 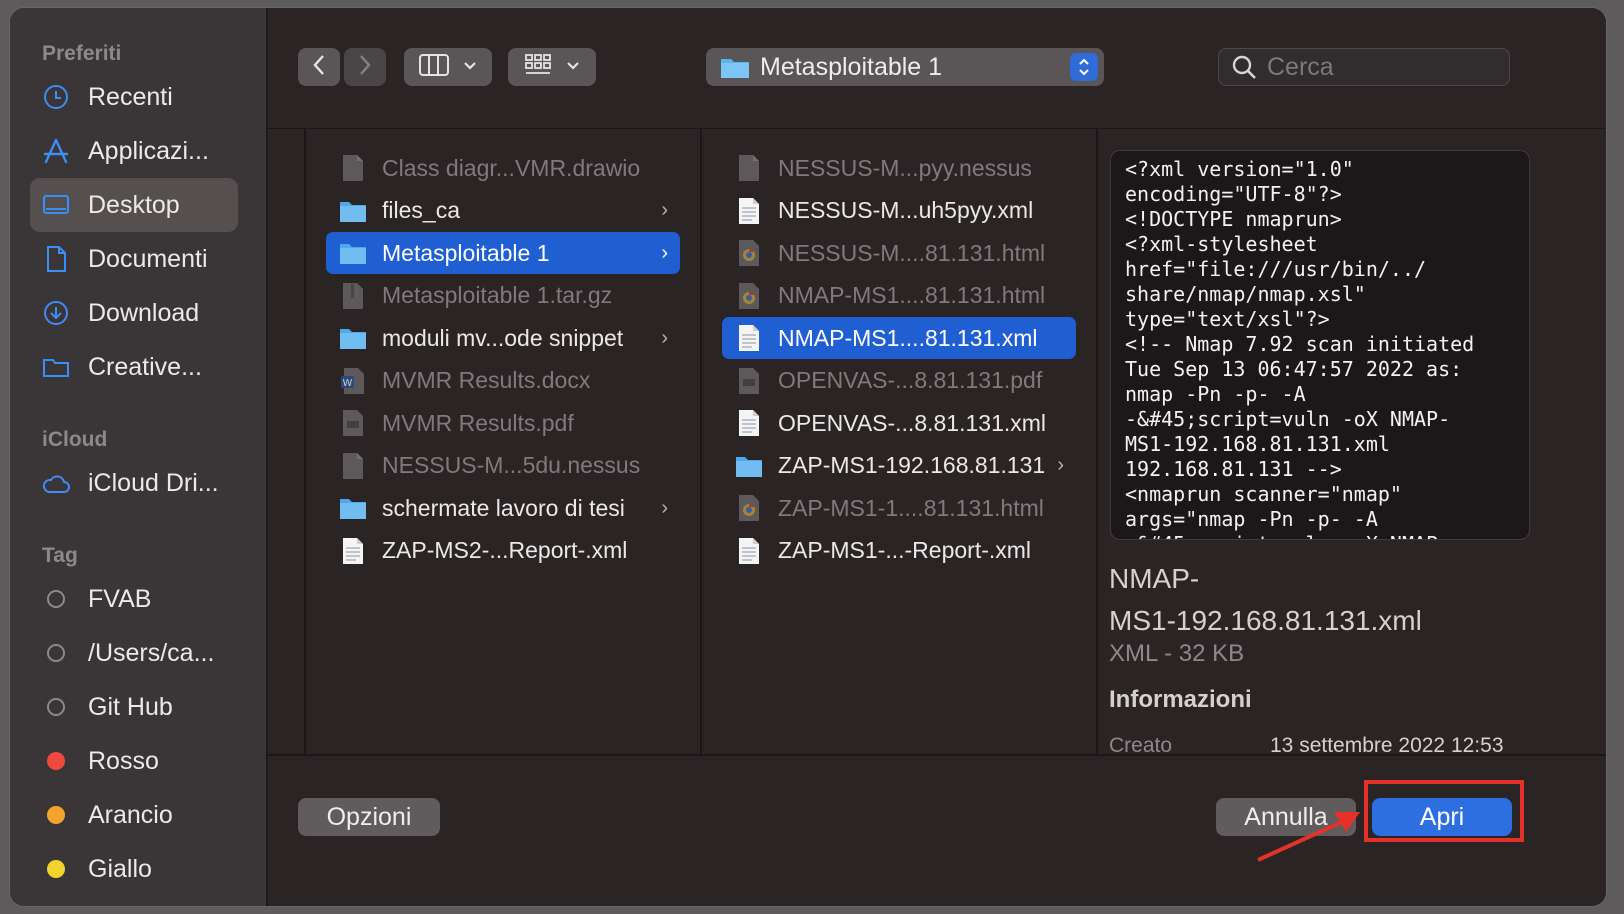 I want to click on sidebar-tag-fvab: FVAB, so click(x=134, y=599).